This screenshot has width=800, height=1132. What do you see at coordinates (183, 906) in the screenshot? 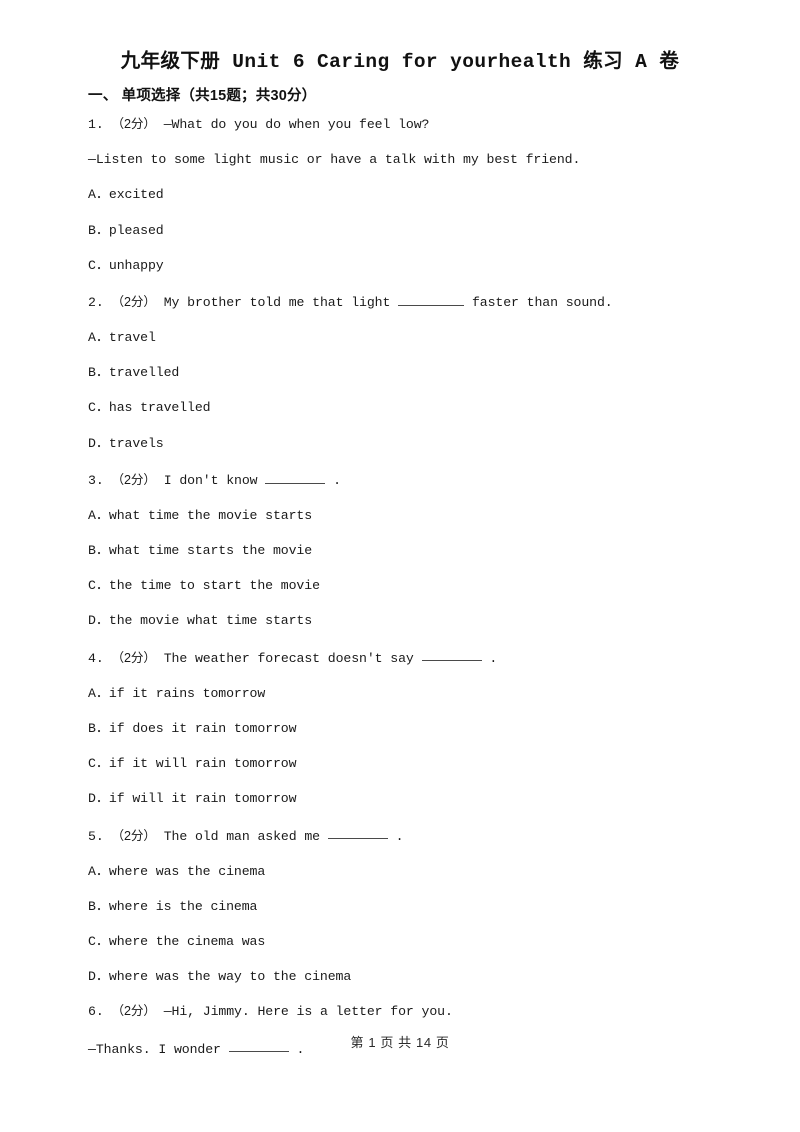
I see `option-text: where is the cinema` at bounding box center [183, 906].